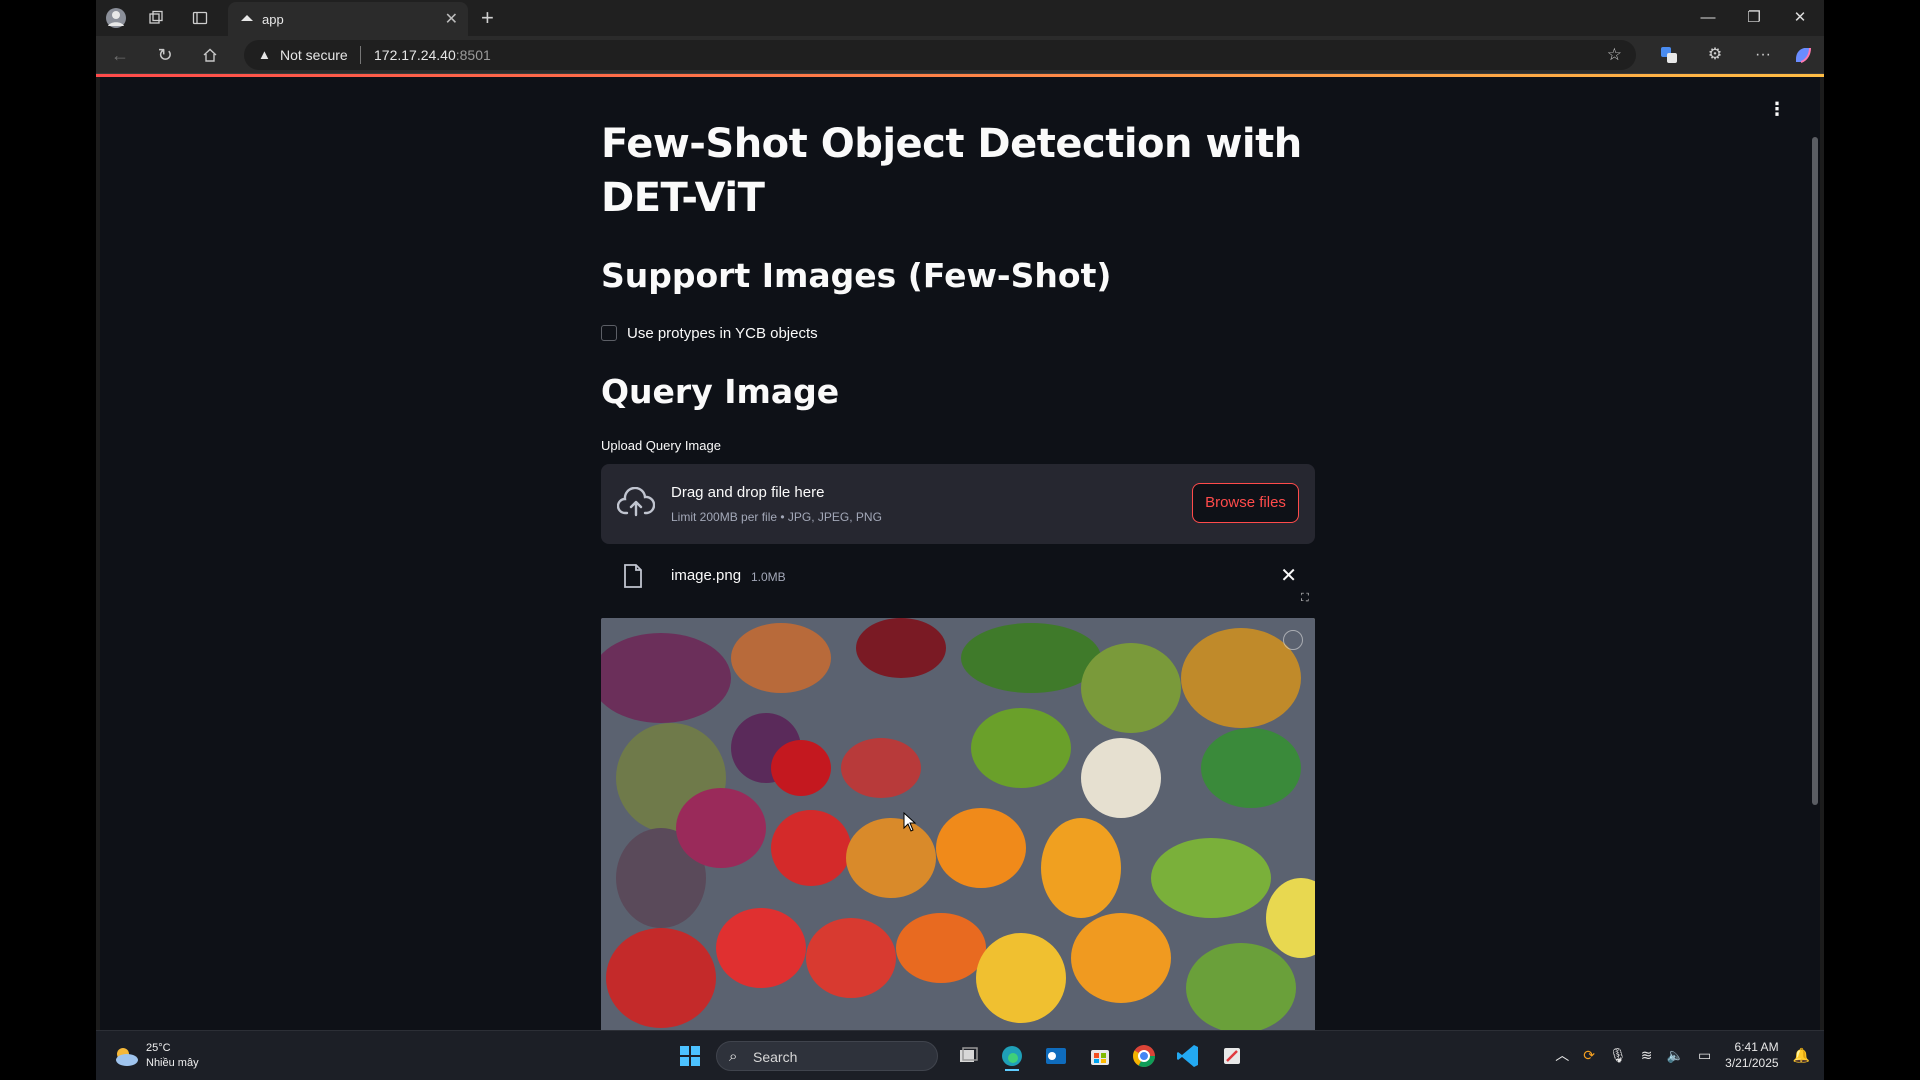 Image resolution: width=1920 pixels, height=1080 pixels. Describe the element at coordinates (1100, 1056) in the screenshot. I see `microsoft-store-icon` at that location.